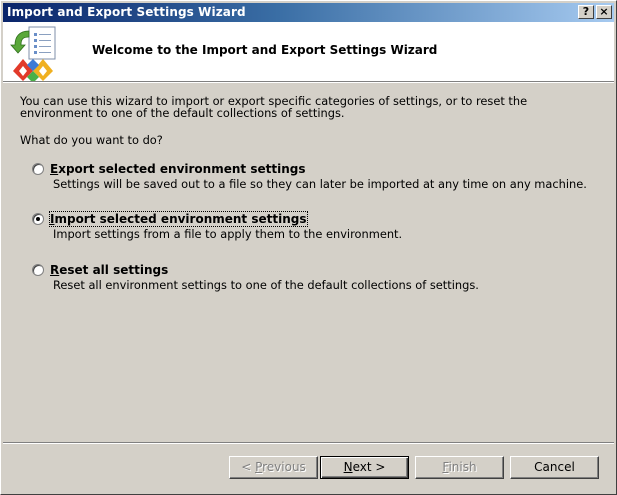  What do you see at coordinates (33, 53) in the screenshot?
I see `import-export-settings-icon` at bounding box center [33, 53].